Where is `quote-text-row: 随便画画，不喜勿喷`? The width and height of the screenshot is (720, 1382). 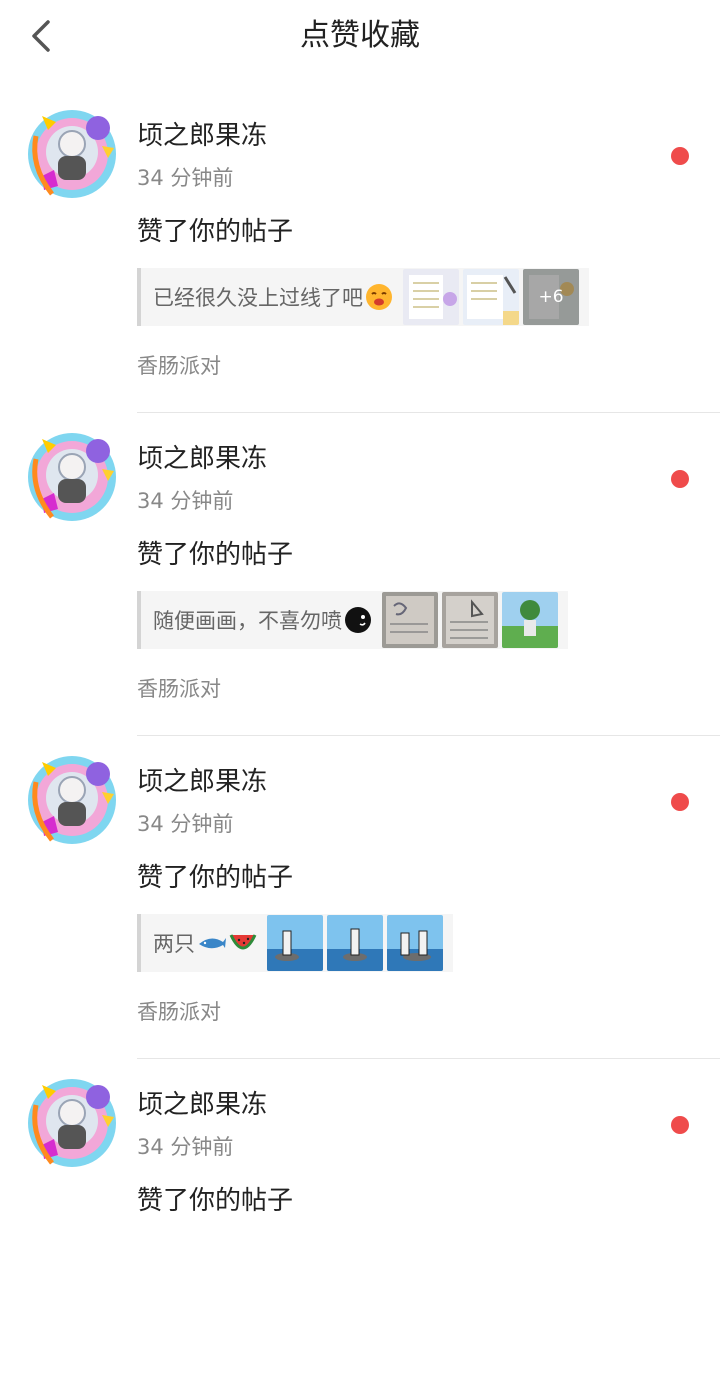 quote-text-row: 随便画画，不喜勿喷 is located at coordinates (262, 620).